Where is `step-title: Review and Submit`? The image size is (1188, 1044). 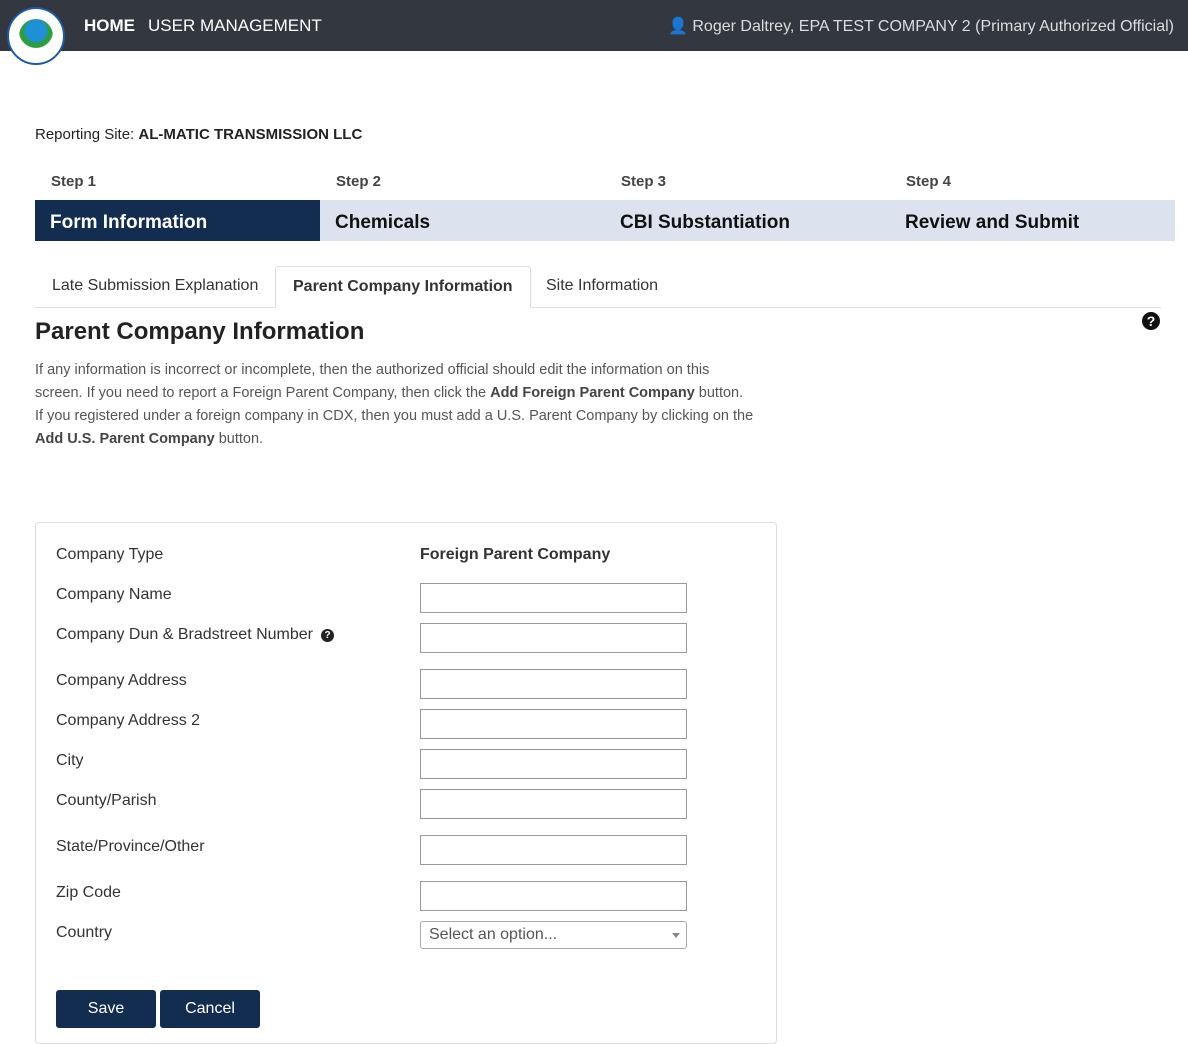
step-title: Review and Submit is located at coordinates (1032, 220).